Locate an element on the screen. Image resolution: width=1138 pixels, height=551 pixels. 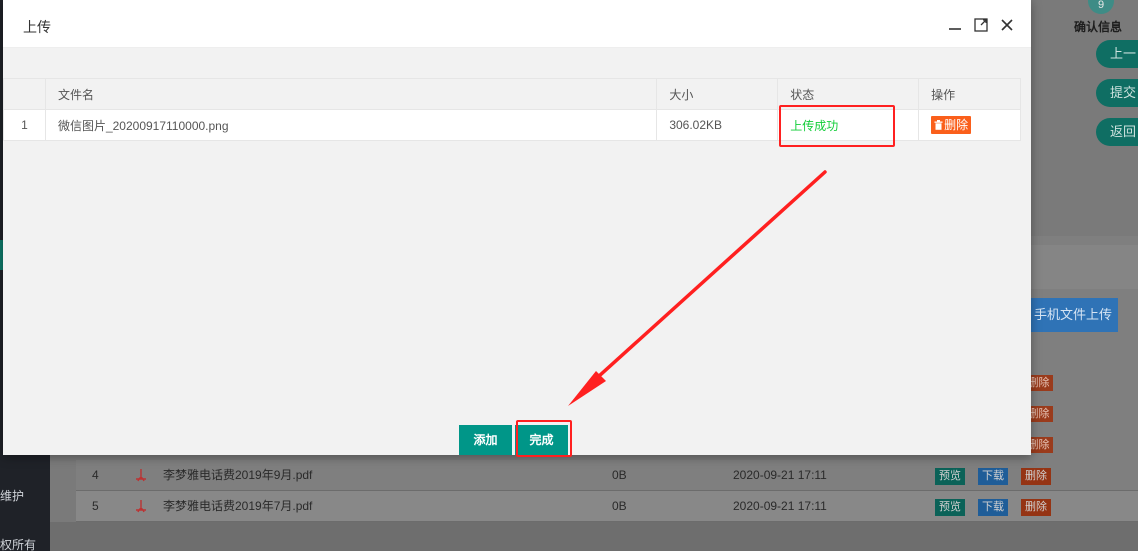
file-name-link: 李梦雅电话费2019年7月.pdf is located at coordinates (237, 506).